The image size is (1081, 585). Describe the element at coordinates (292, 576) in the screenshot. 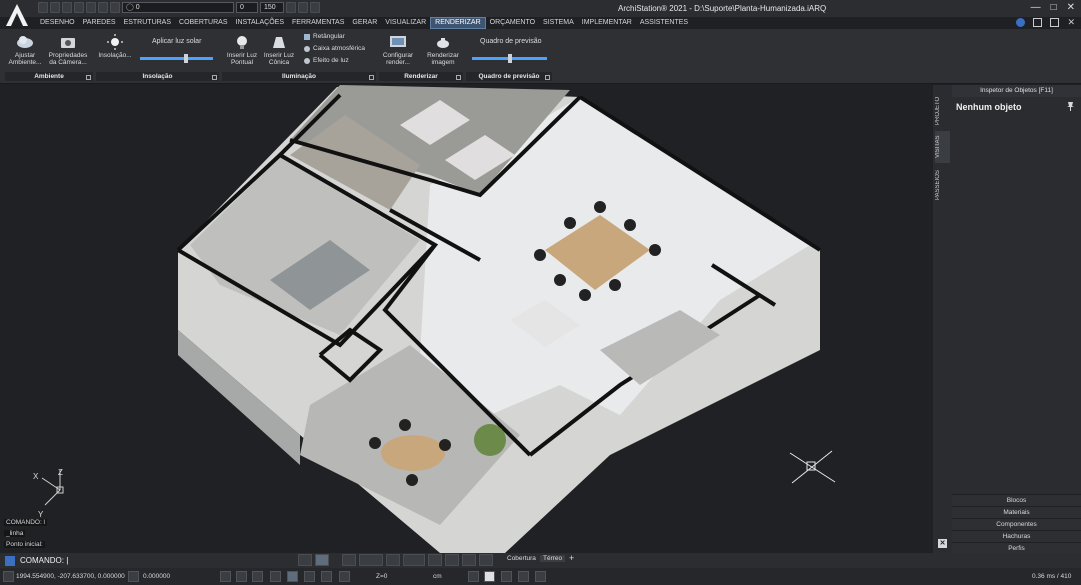

I see `osnap-icon` at that location.